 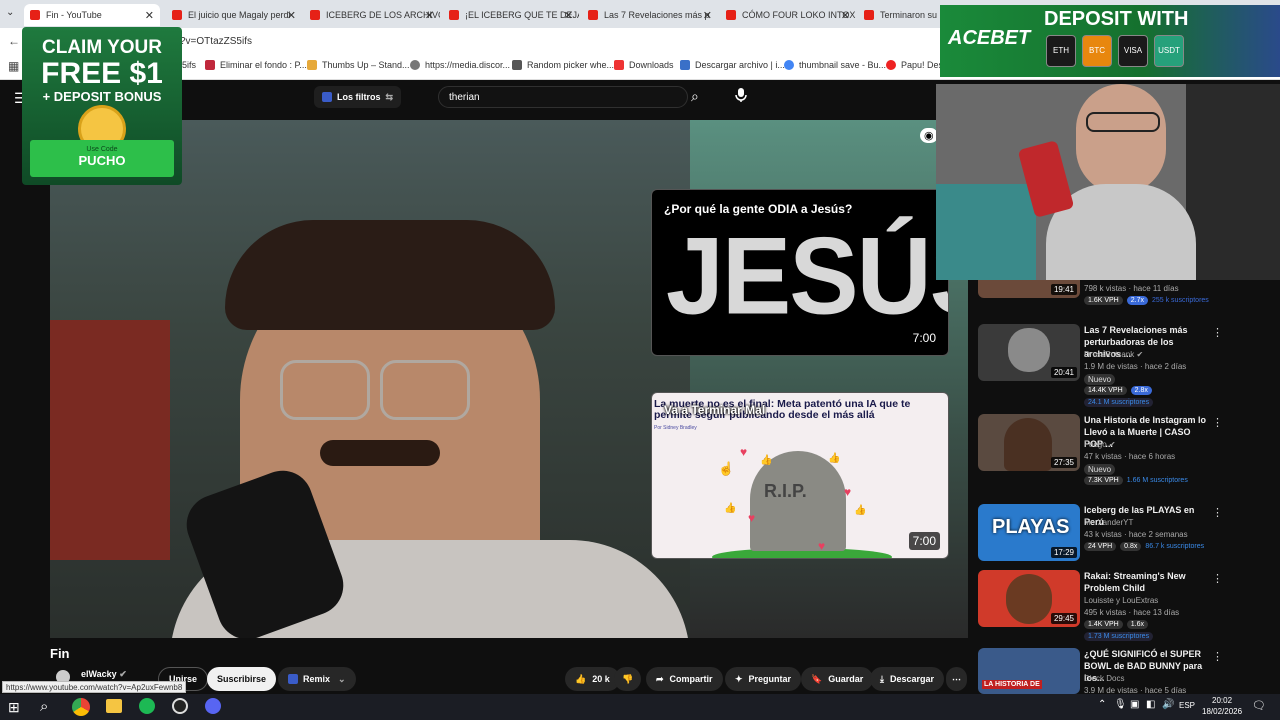 What do you see at coordinates (1029, 598) in the screenshot?
I see `recommendation-thumbnail: 29:45` at bounding box center [1029, 598].